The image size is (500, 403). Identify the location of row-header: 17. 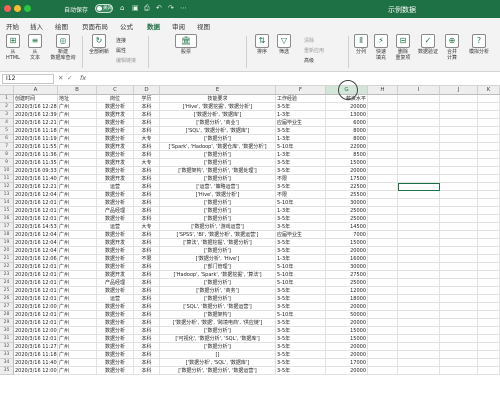
(7, 227).